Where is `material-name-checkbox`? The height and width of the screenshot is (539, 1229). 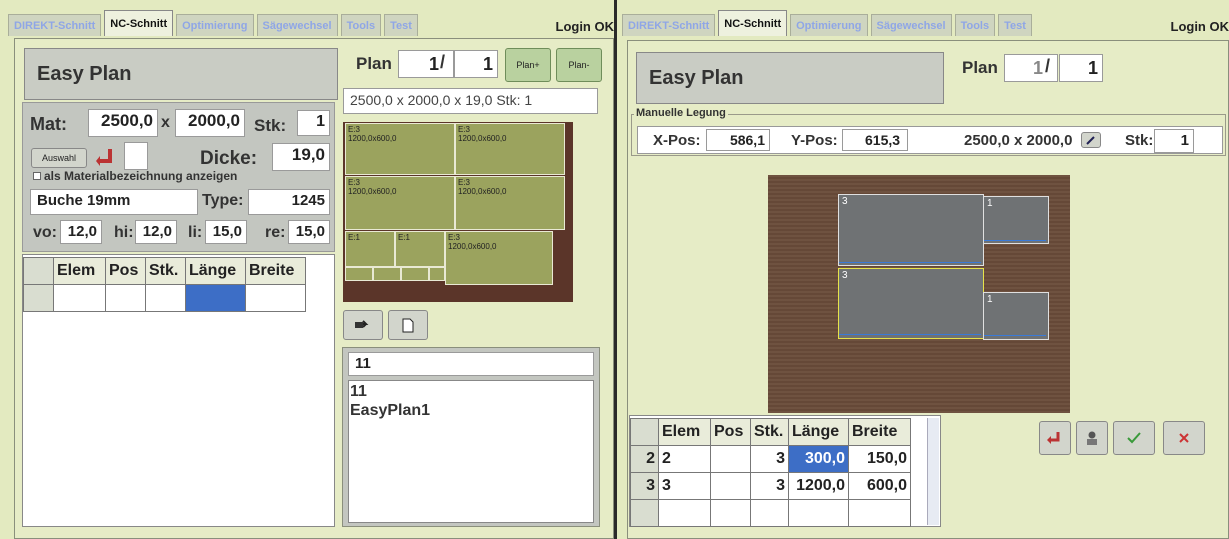
material-name-checkbox is located at coordinates (37, 176).